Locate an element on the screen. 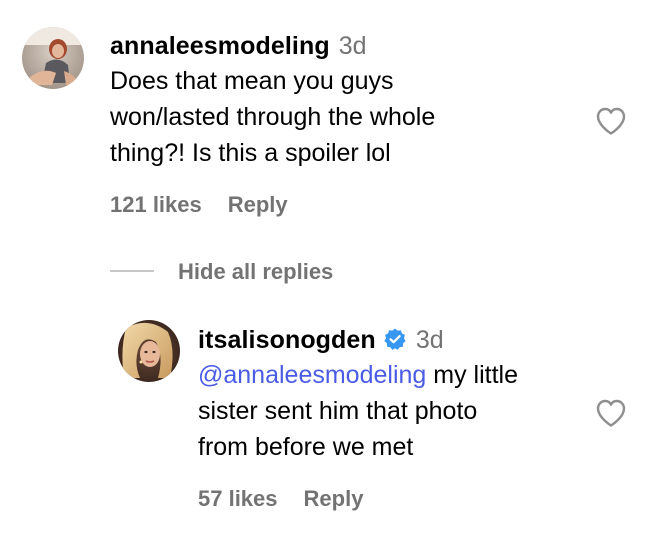 The width and height of the screenshot is (654, 542). comment-timestamp: 3d is located at coordinates (353, 46).